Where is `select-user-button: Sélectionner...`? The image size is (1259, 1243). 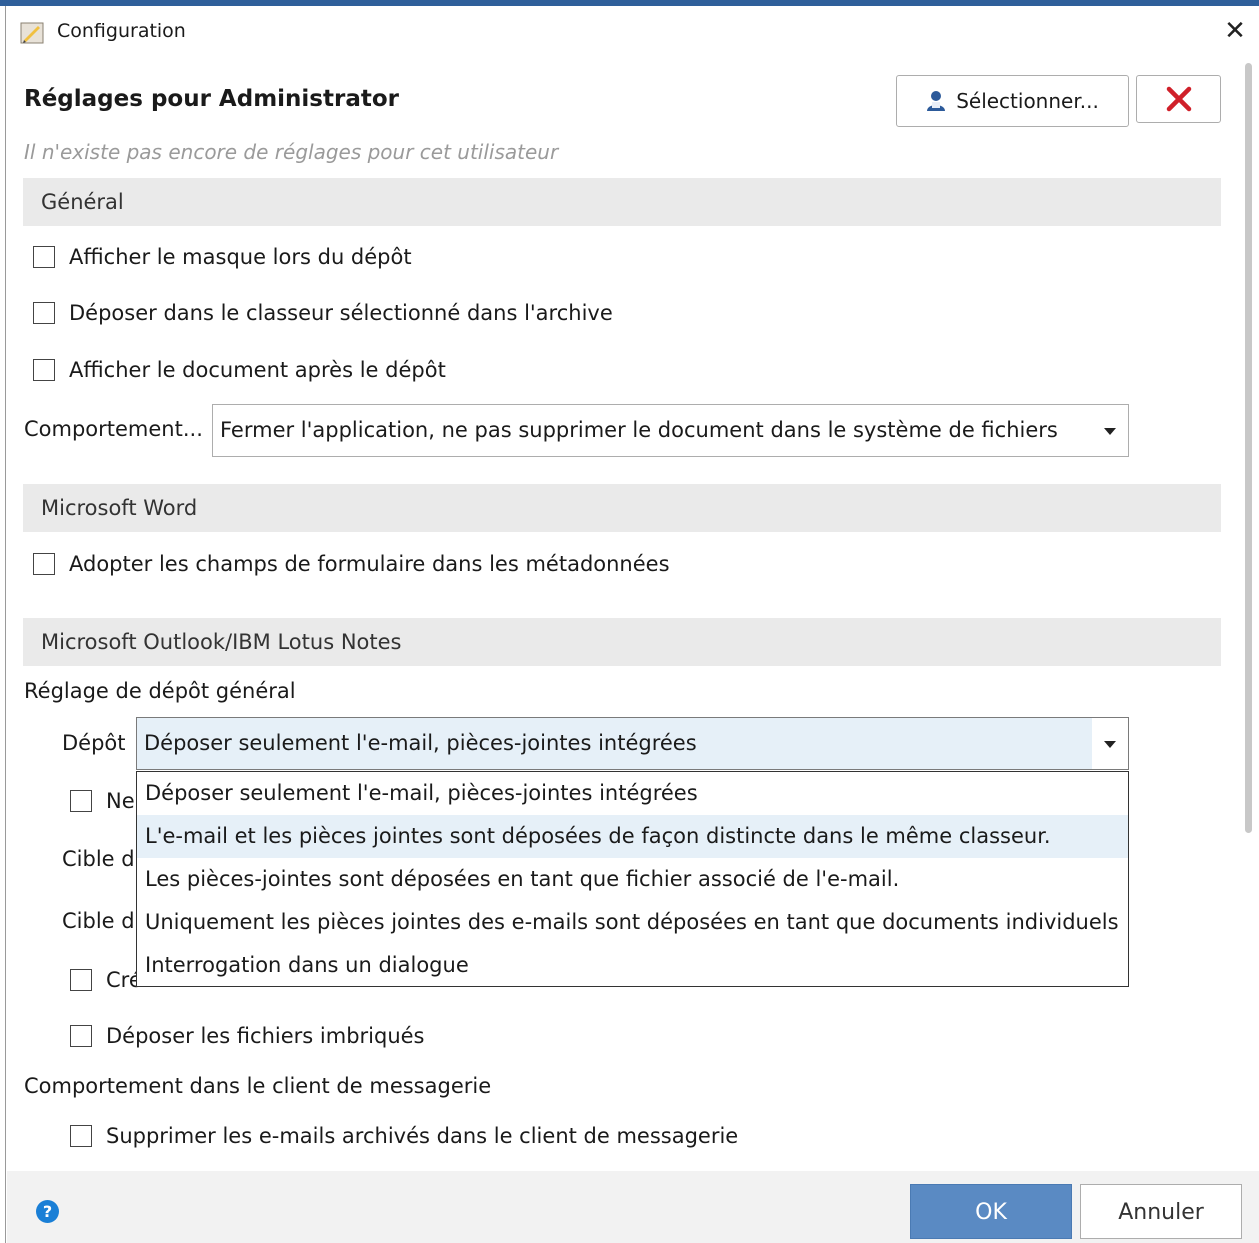
select-user-button: Sélectionner... is located at coordinates (1012, 101).